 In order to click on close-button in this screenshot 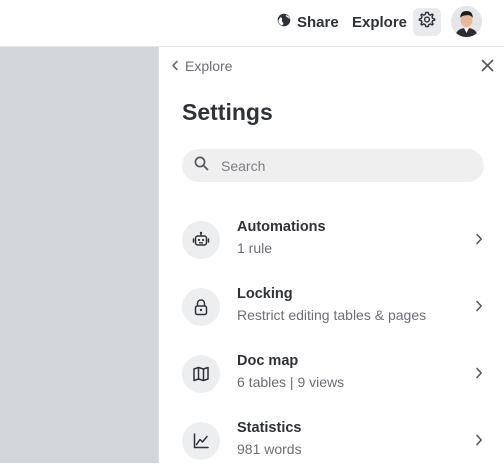, I will do `click(487, 68)`.